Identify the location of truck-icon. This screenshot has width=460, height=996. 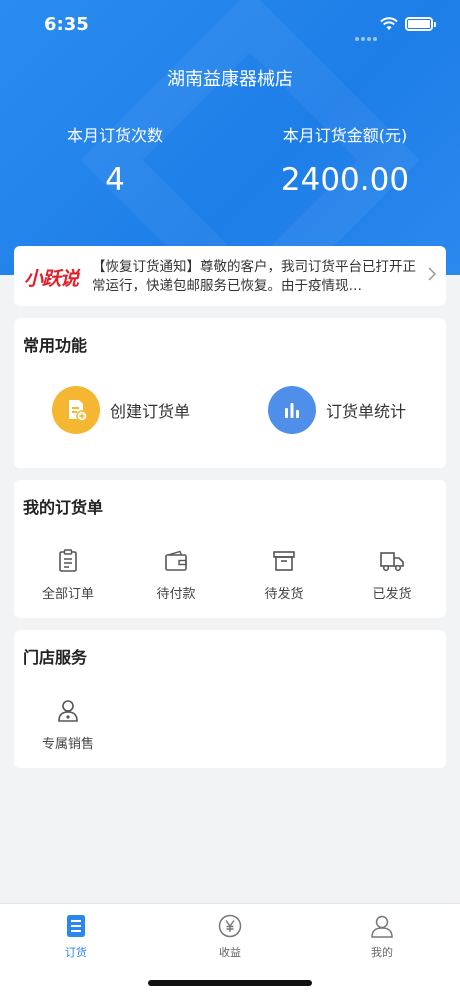
(392, 561).